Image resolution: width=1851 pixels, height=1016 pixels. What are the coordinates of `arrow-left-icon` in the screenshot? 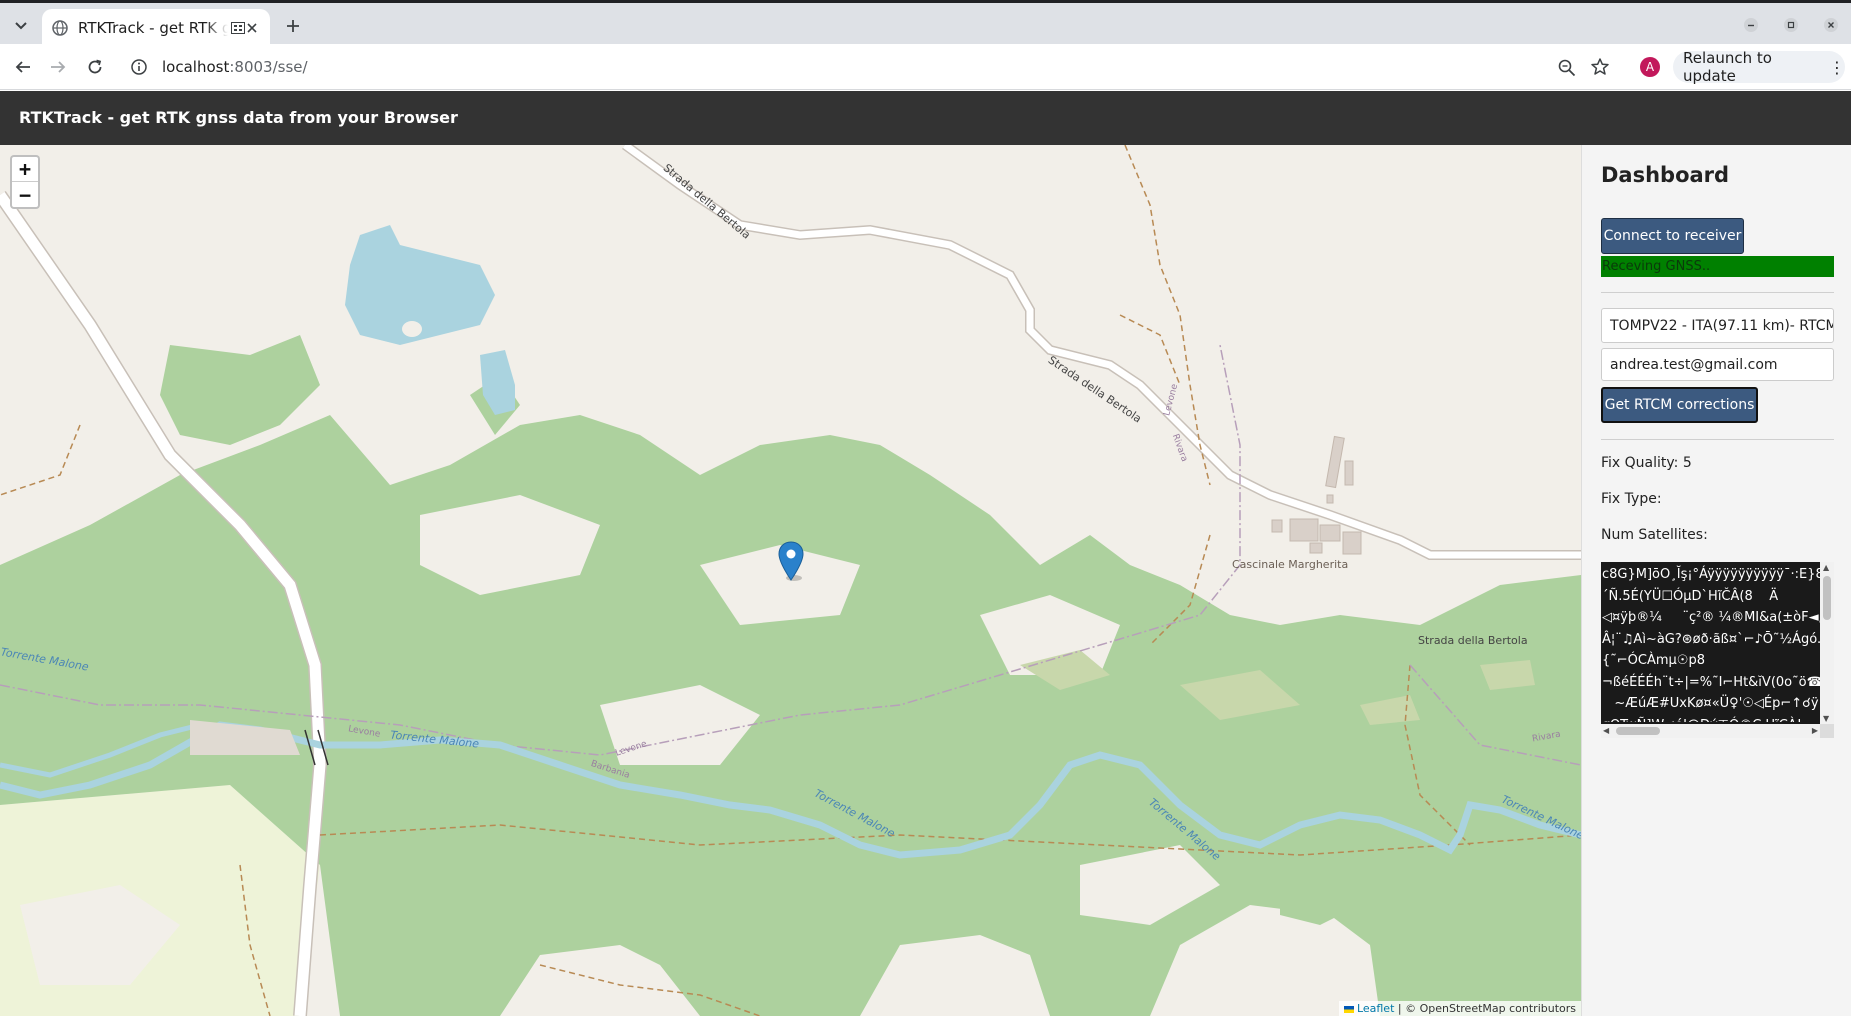 It's located at (22, 67).